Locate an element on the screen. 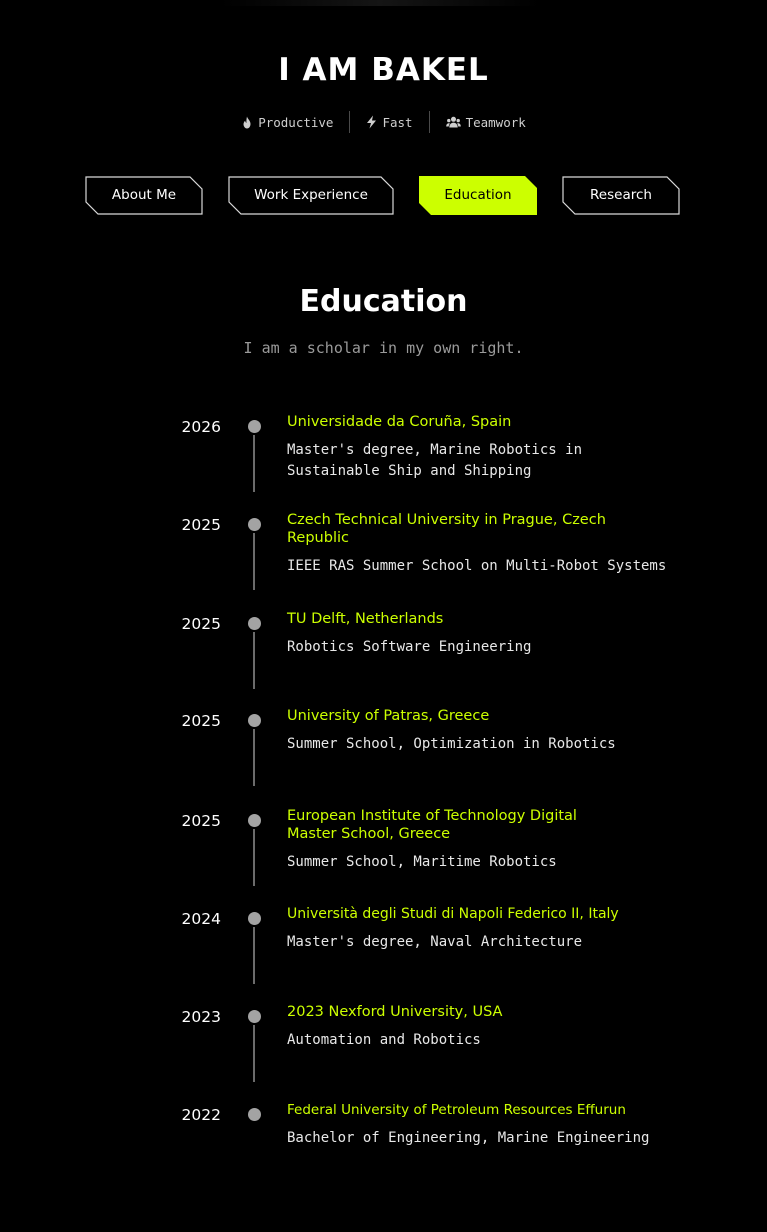 The height and width of the screenshot is (1232, 767). timeline-institution: University of Patras, Greece is located at coordinates (388, 716).